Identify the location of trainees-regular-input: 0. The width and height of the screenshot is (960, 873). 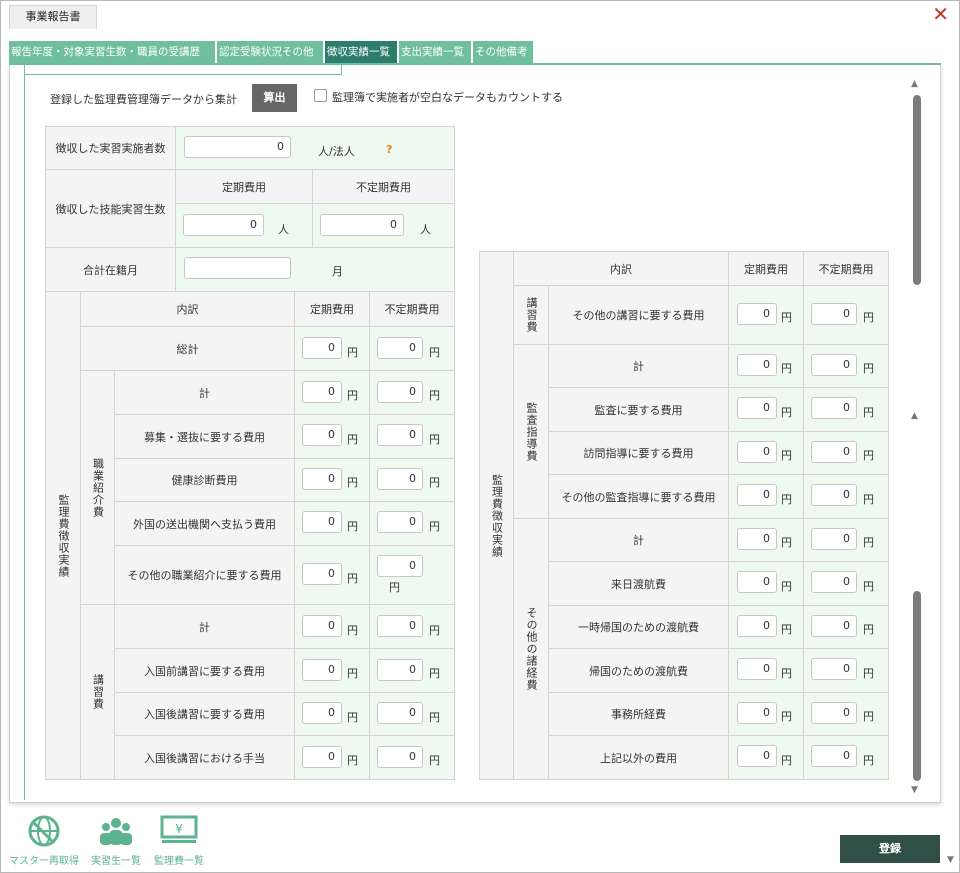
(223, 225).